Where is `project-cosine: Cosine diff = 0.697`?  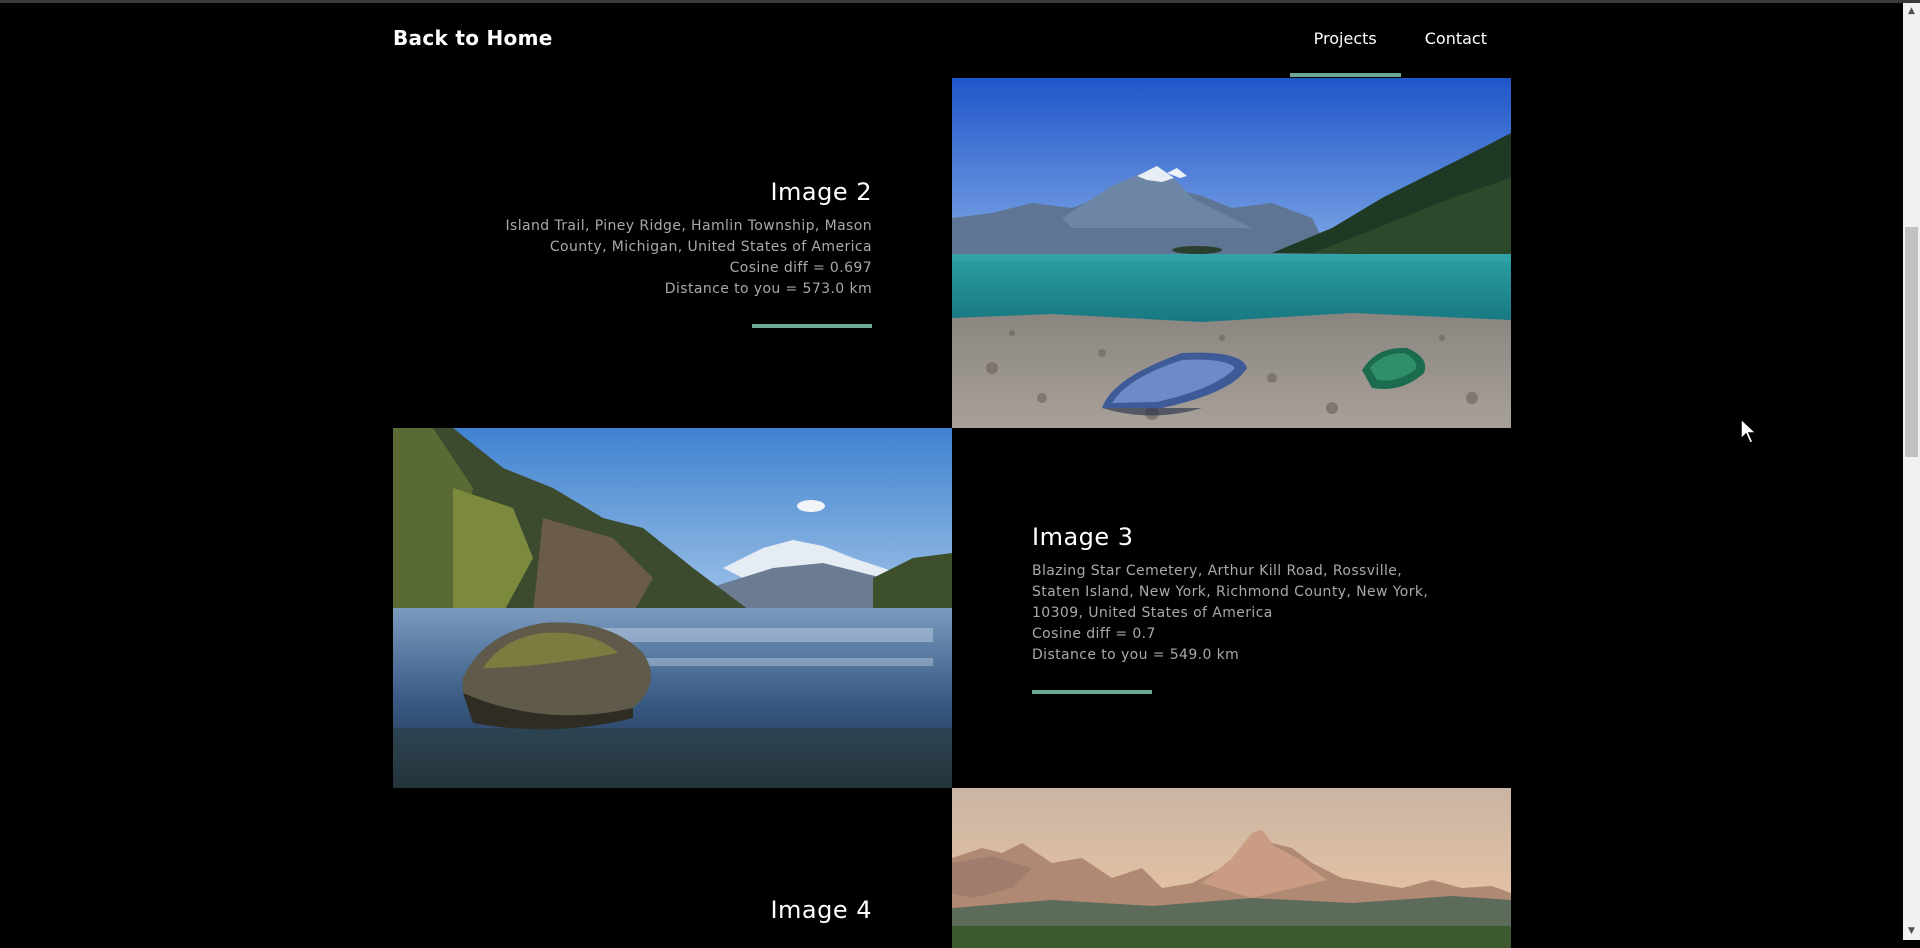
project-cosine: Cosine diff = 0.697 is located at coordinates (800, 268).